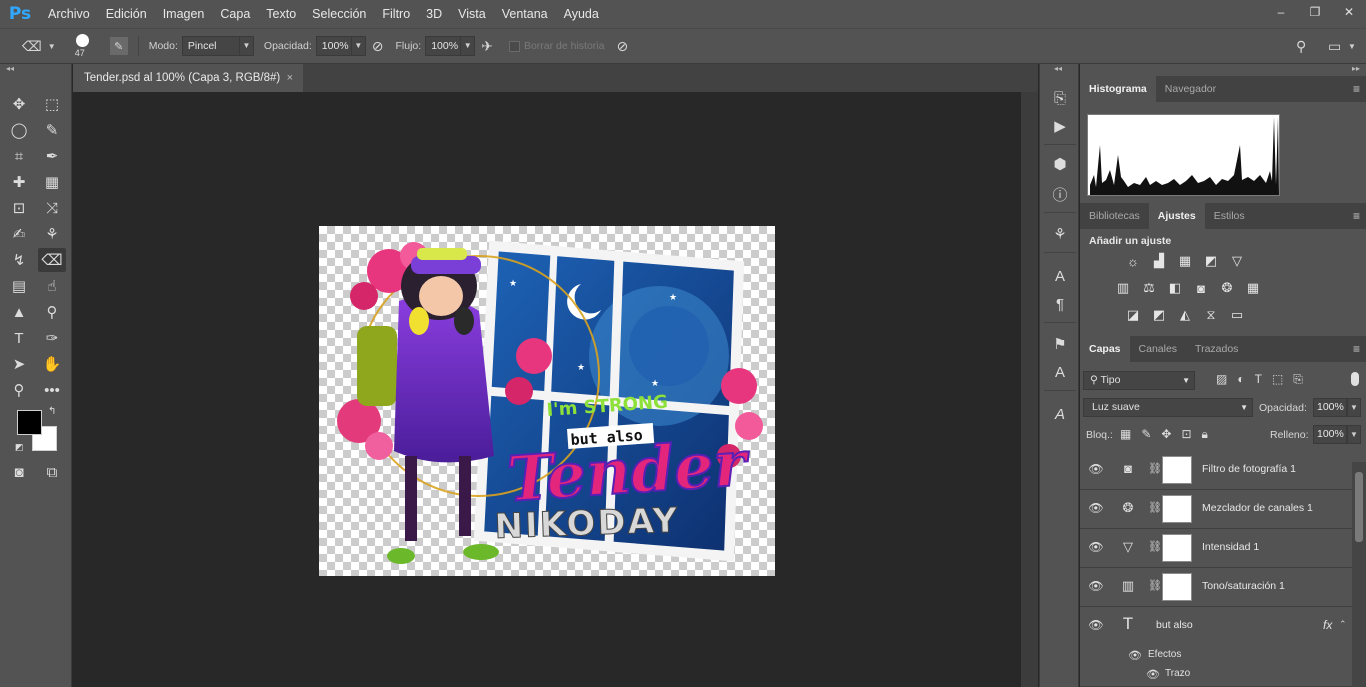 Image resolution: width=1366 pixels, height=687 pixels. Describe the element at coordinates (19, 234) in the screenshot. I see `brush-tool-icon: ✍` at that location.